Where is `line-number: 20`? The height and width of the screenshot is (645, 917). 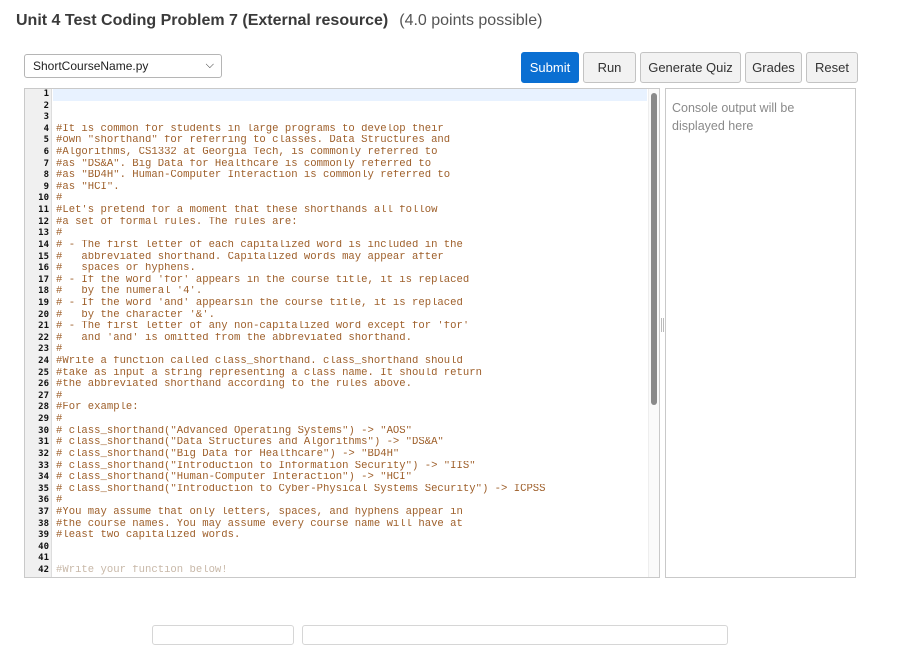
line-number: 20 is located at coordinates (43, 314).